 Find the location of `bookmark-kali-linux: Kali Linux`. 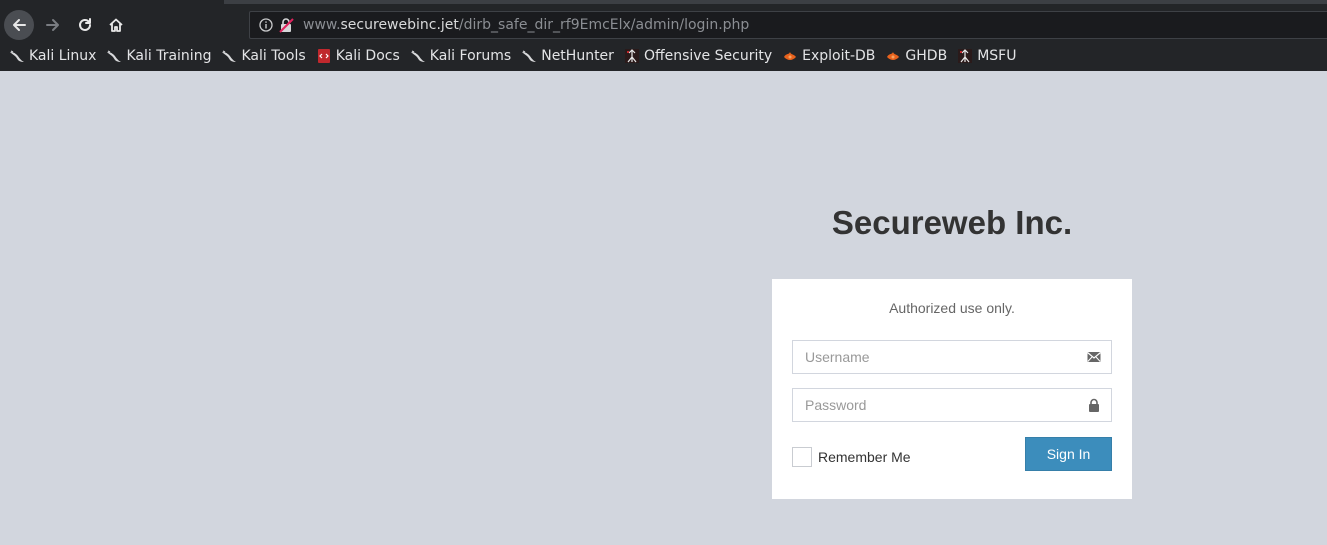

bookmark-kali-linux: Kali Linux is located at coordinates (52, 56).